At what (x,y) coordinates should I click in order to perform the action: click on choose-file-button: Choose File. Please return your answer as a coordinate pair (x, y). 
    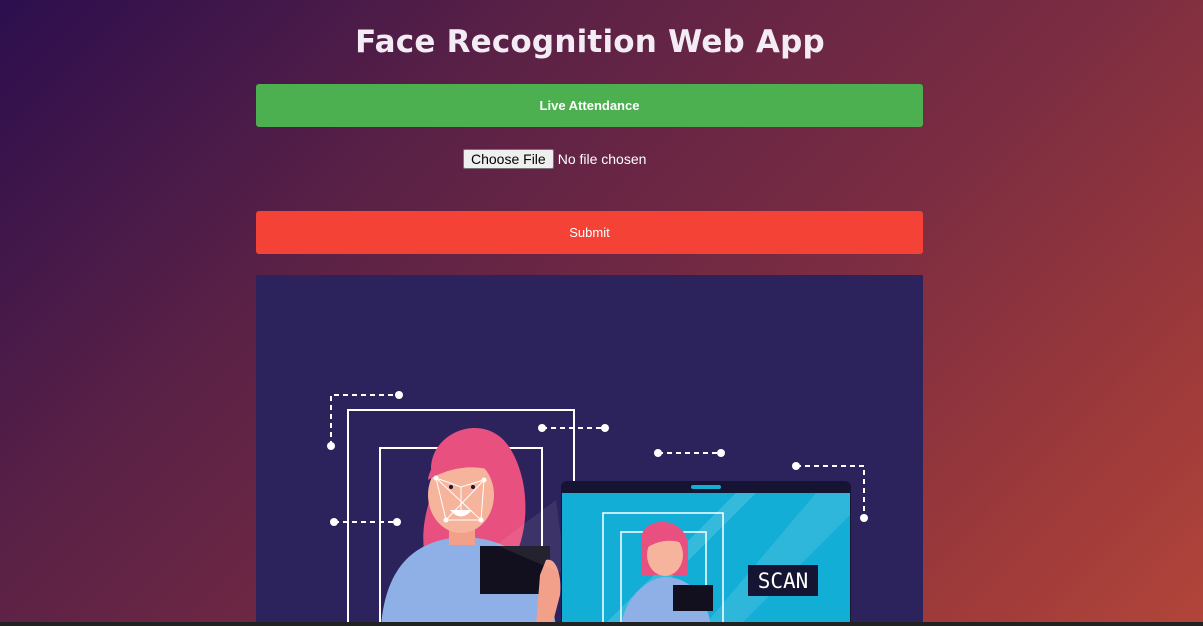
    Looking at the image, I should click on (508, 159).